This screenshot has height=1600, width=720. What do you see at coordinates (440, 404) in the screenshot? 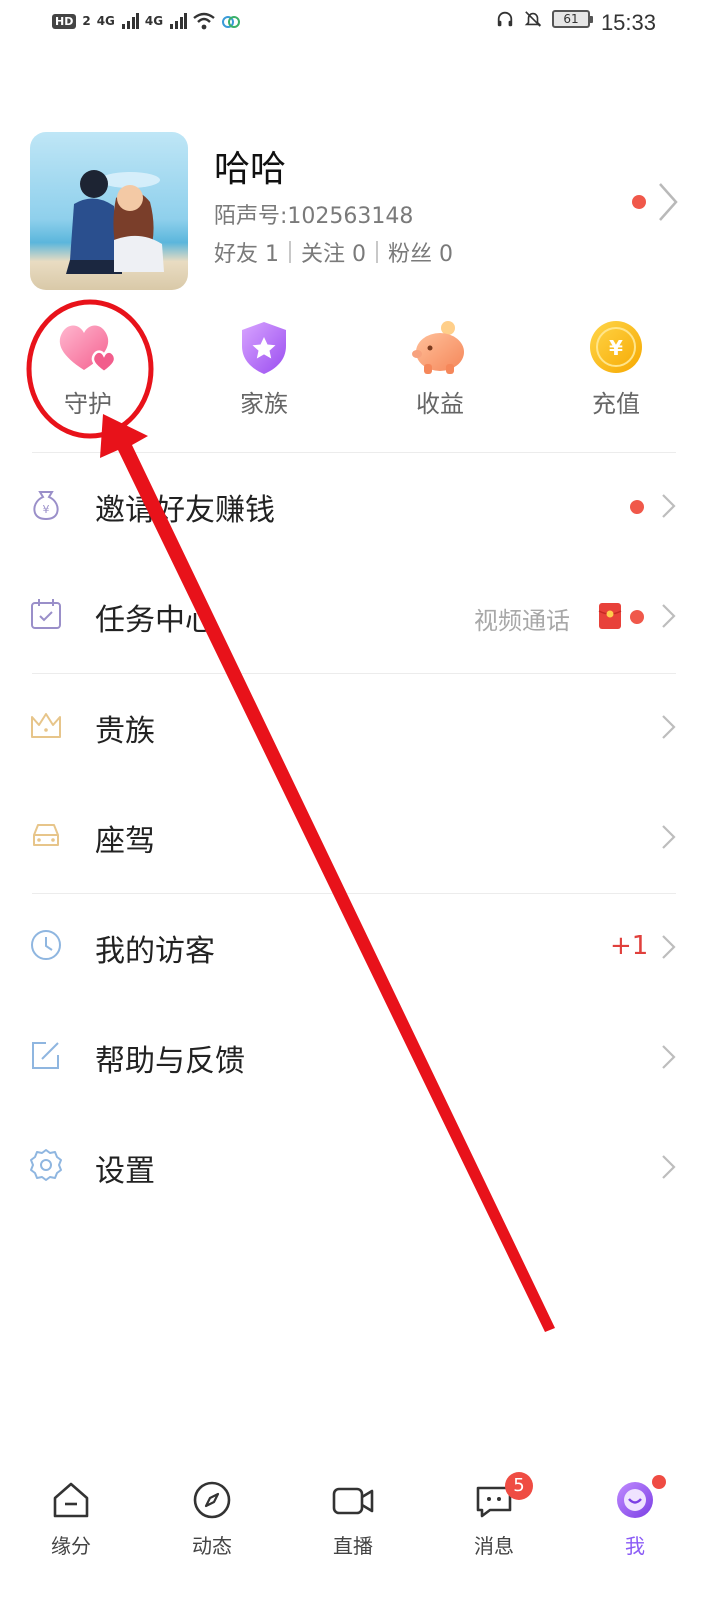
I see `quick-action-label: 收益` at bounding box center [440, 404].